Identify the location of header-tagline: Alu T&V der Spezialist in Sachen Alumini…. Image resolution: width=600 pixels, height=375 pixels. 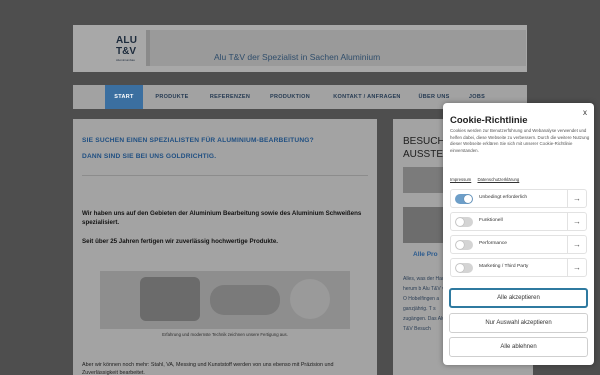
(297, 57).